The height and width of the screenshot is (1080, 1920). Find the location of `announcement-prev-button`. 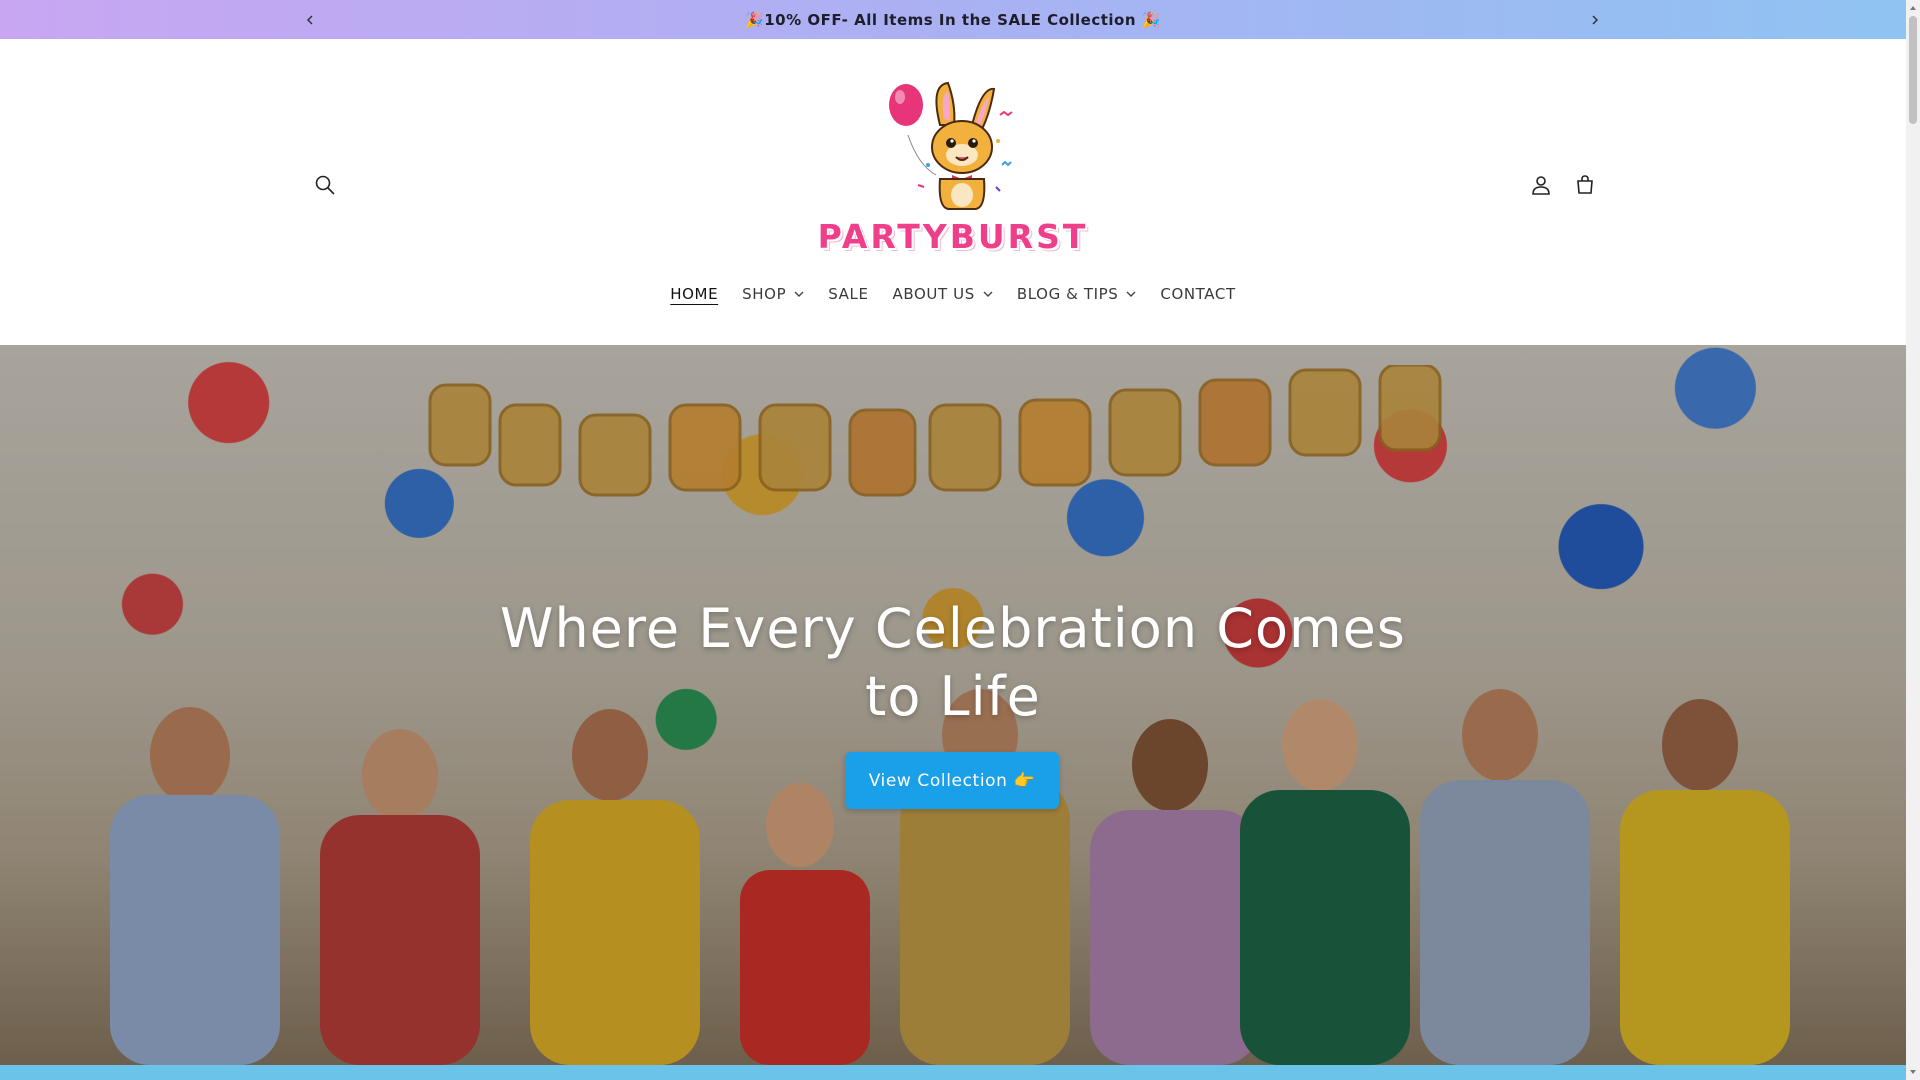

announcement-prev-button is located at coordinates (310, 20).